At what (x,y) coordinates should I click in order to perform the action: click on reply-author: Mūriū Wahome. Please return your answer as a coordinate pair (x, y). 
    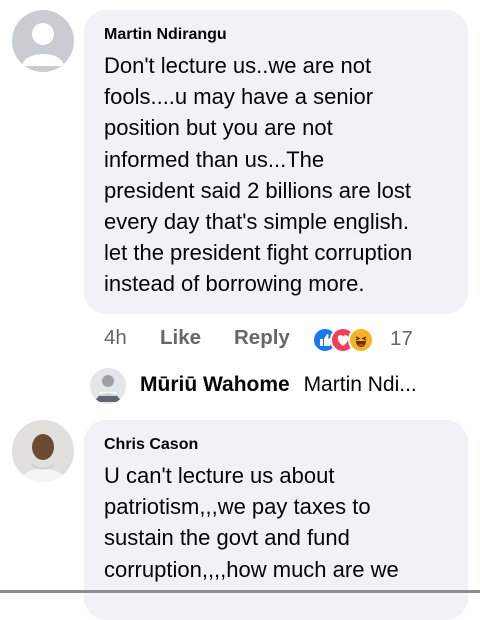
    Looking at the image, I should click on (215, 384).